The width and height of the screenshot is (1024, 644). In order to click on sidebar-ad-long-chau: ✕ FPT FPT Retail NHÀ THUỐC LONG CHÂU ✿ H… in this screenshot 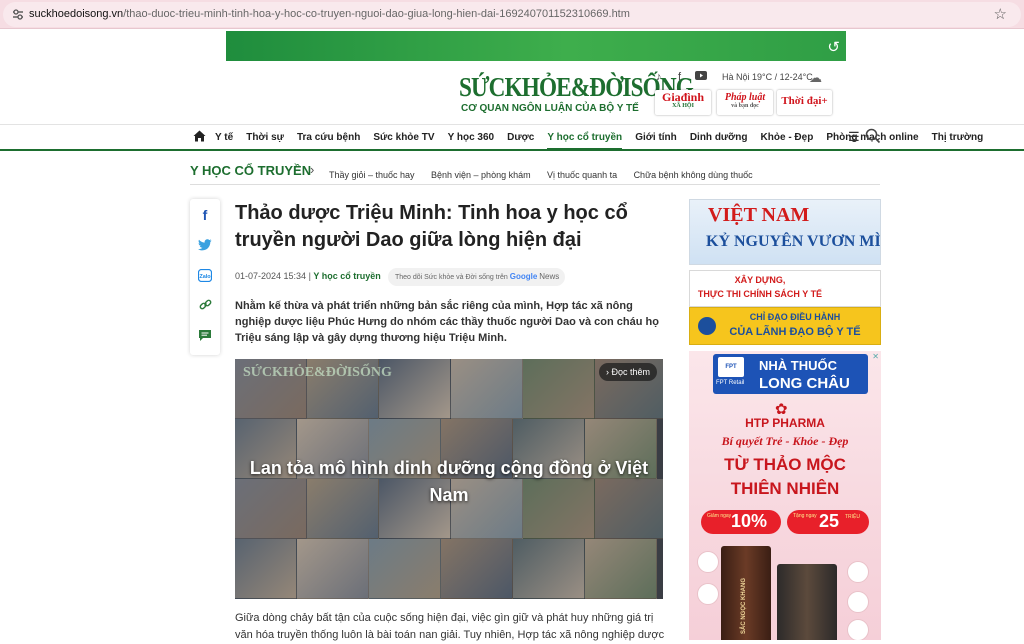, I will do `click(785, 495)`.